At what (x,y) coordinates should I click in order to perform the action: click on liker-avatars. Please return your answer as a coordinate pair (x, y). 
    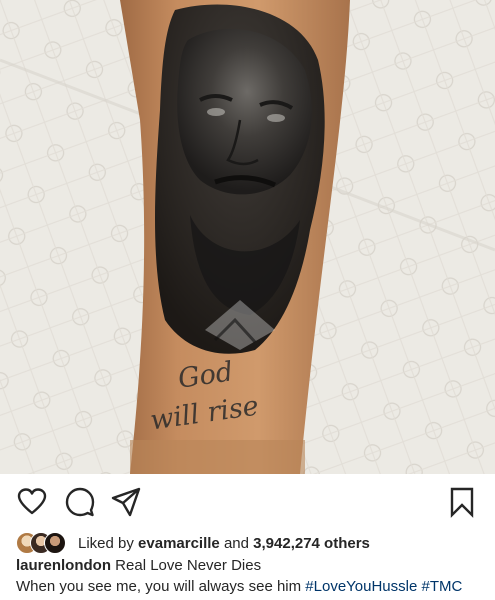
    Looking at the image, I should click on (44, 543).